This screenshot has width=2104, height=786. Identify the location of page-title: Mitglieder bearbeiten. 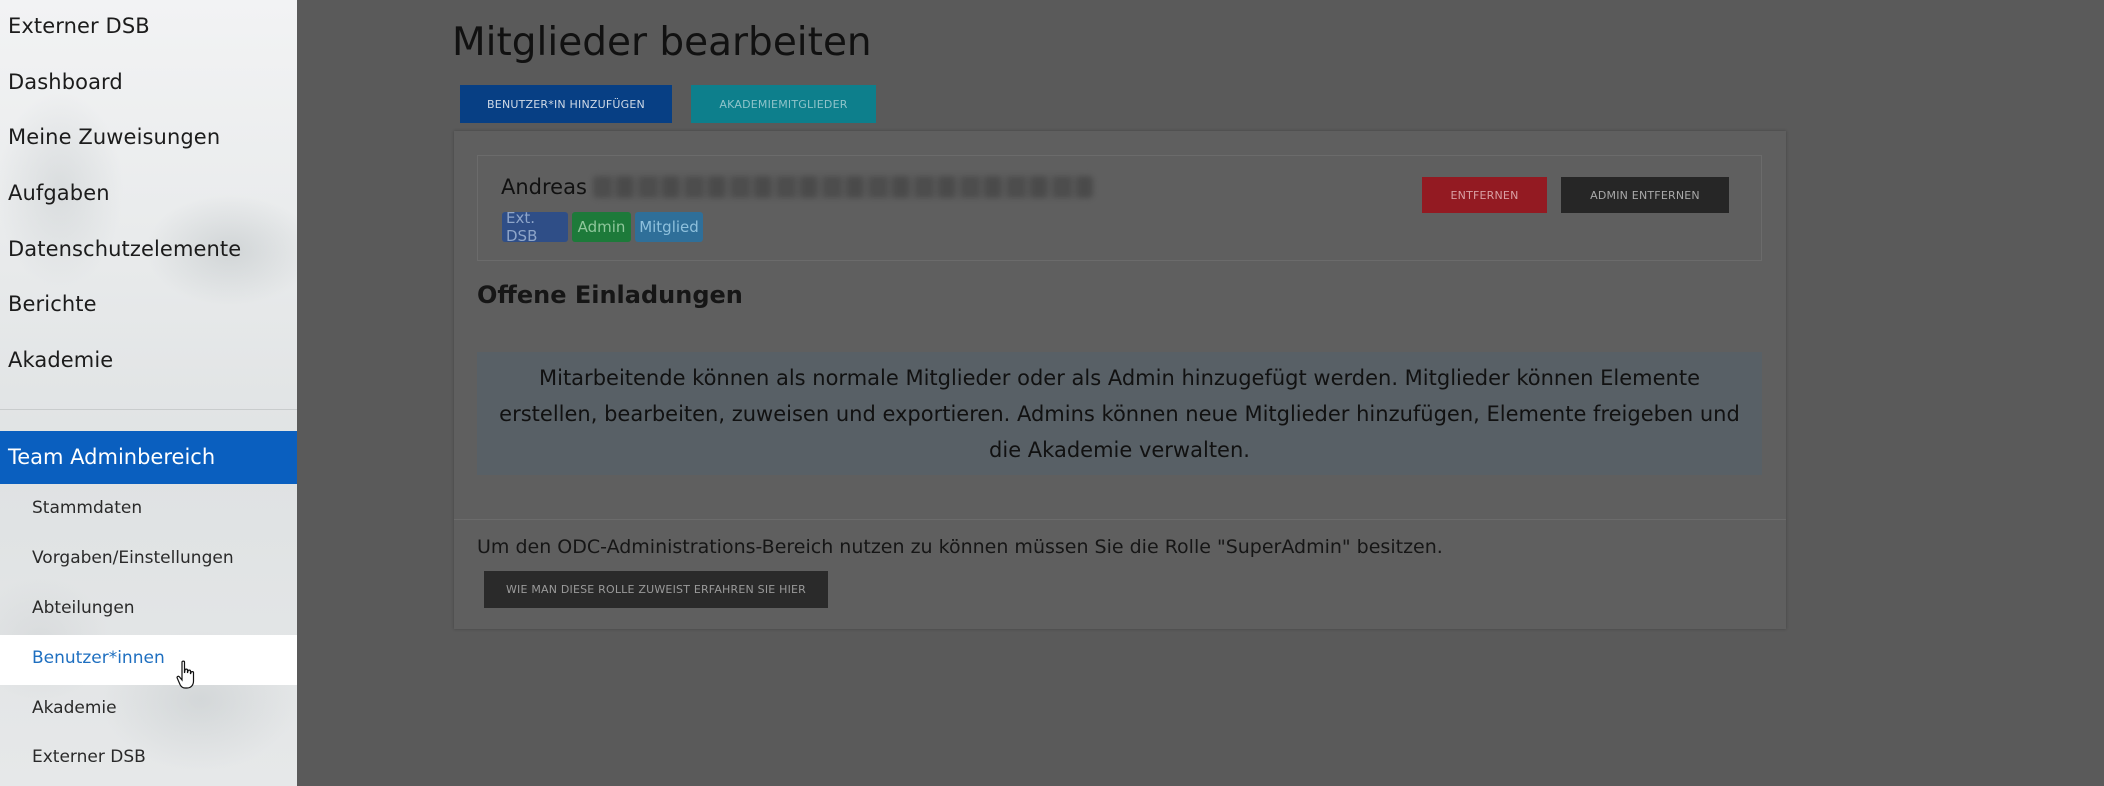
(662, 42).